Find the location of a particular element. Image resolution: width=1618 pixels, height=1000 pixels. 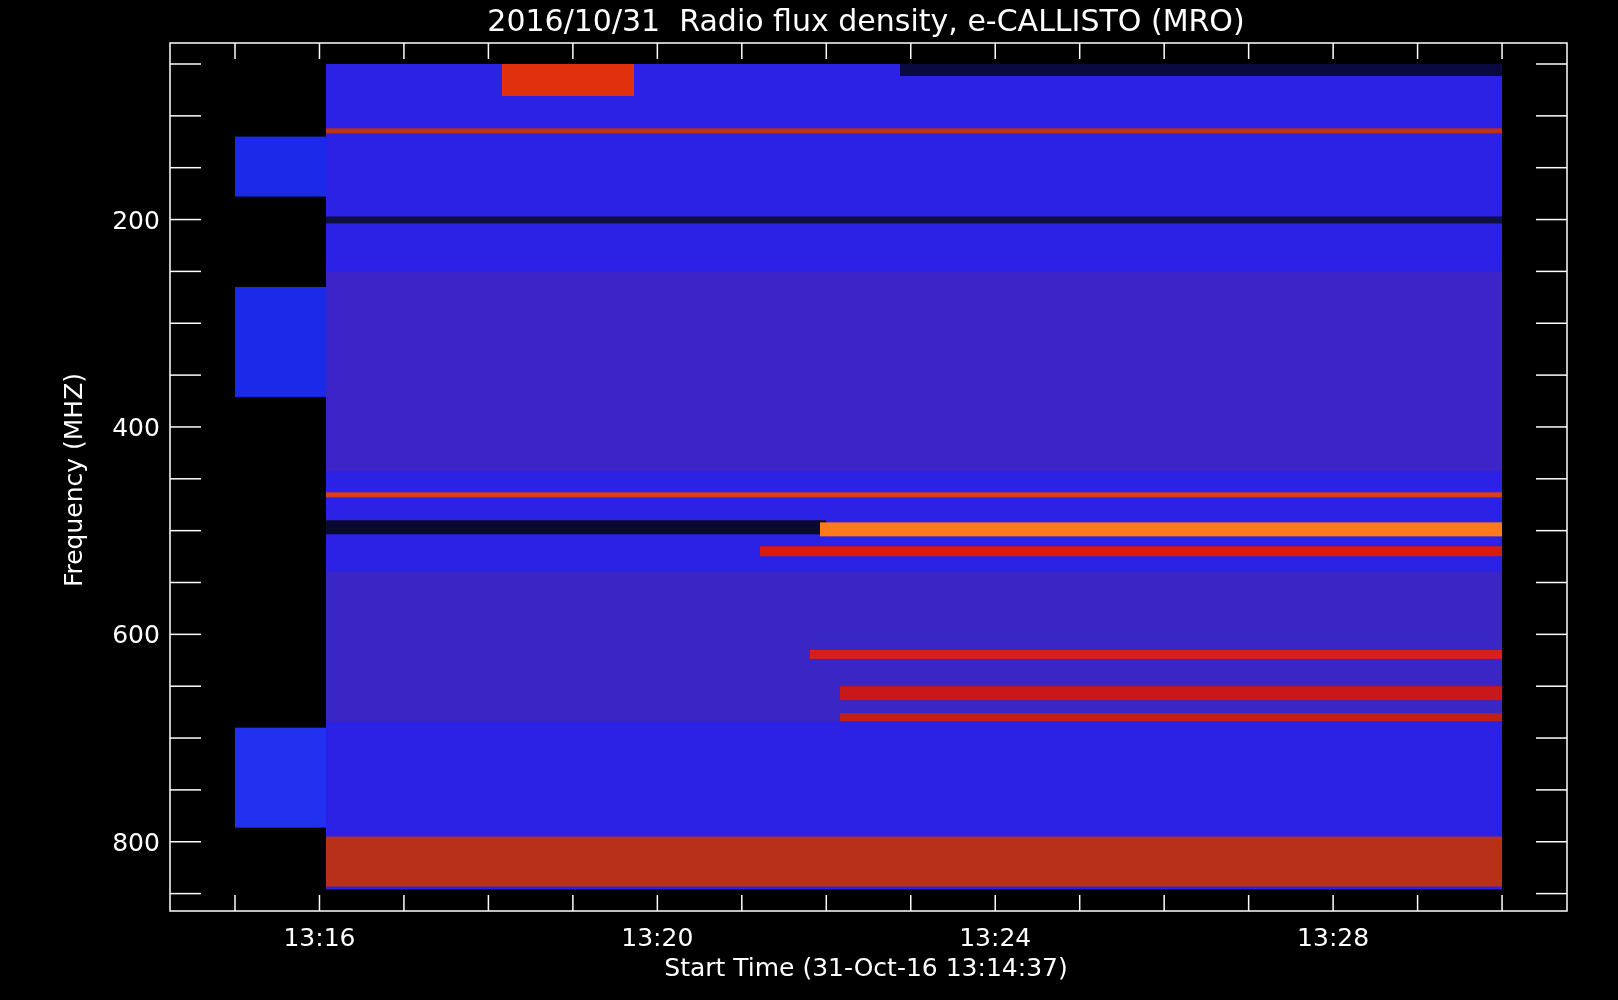

x-tick-label: 13:24 is located at coordinates (995, 937).